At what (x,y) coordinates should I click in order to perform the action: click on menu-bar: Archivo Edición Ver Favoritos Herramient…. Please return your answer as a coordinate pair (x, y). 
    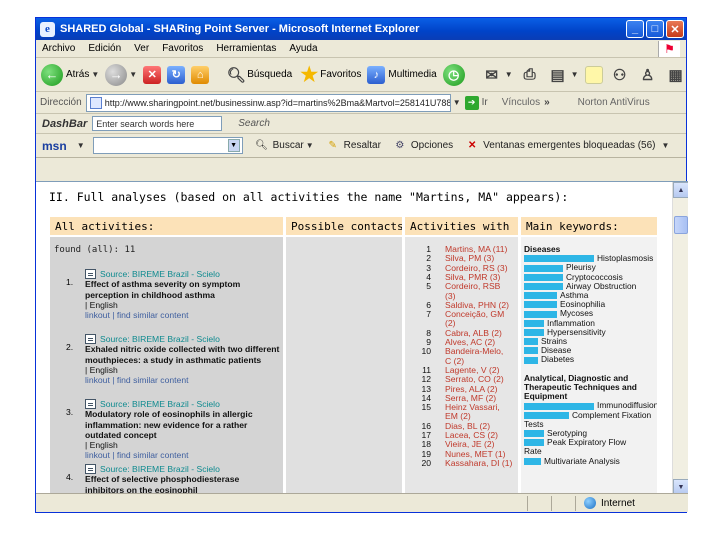
    Looking at the image, I should click on (361, 49).